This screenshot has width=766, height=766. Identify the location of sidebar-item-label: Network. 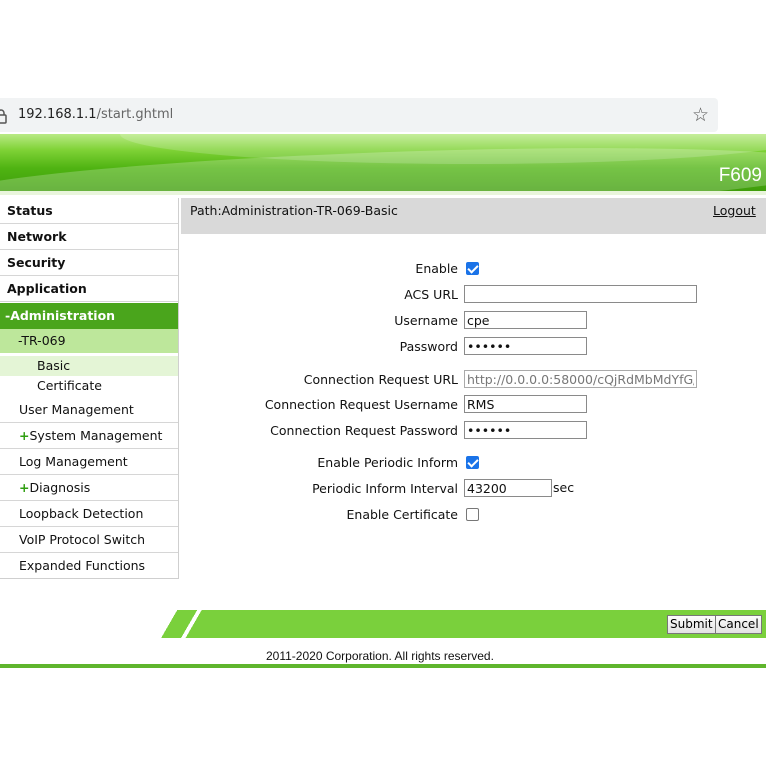
(37, 236).